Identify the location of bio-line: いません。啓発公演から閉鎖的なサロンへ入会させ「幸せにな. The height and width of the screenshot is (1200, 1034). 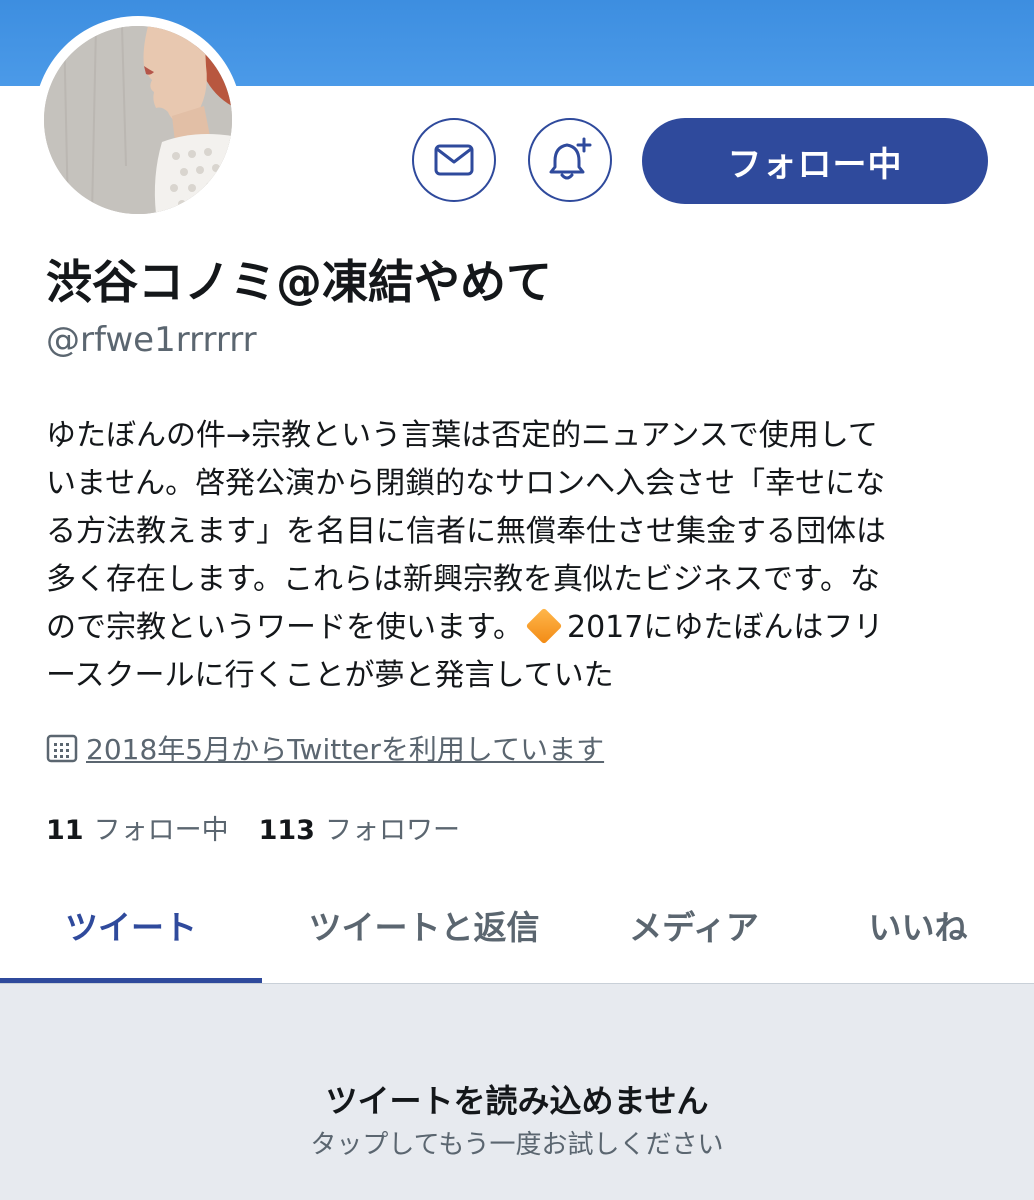
(466, 483).